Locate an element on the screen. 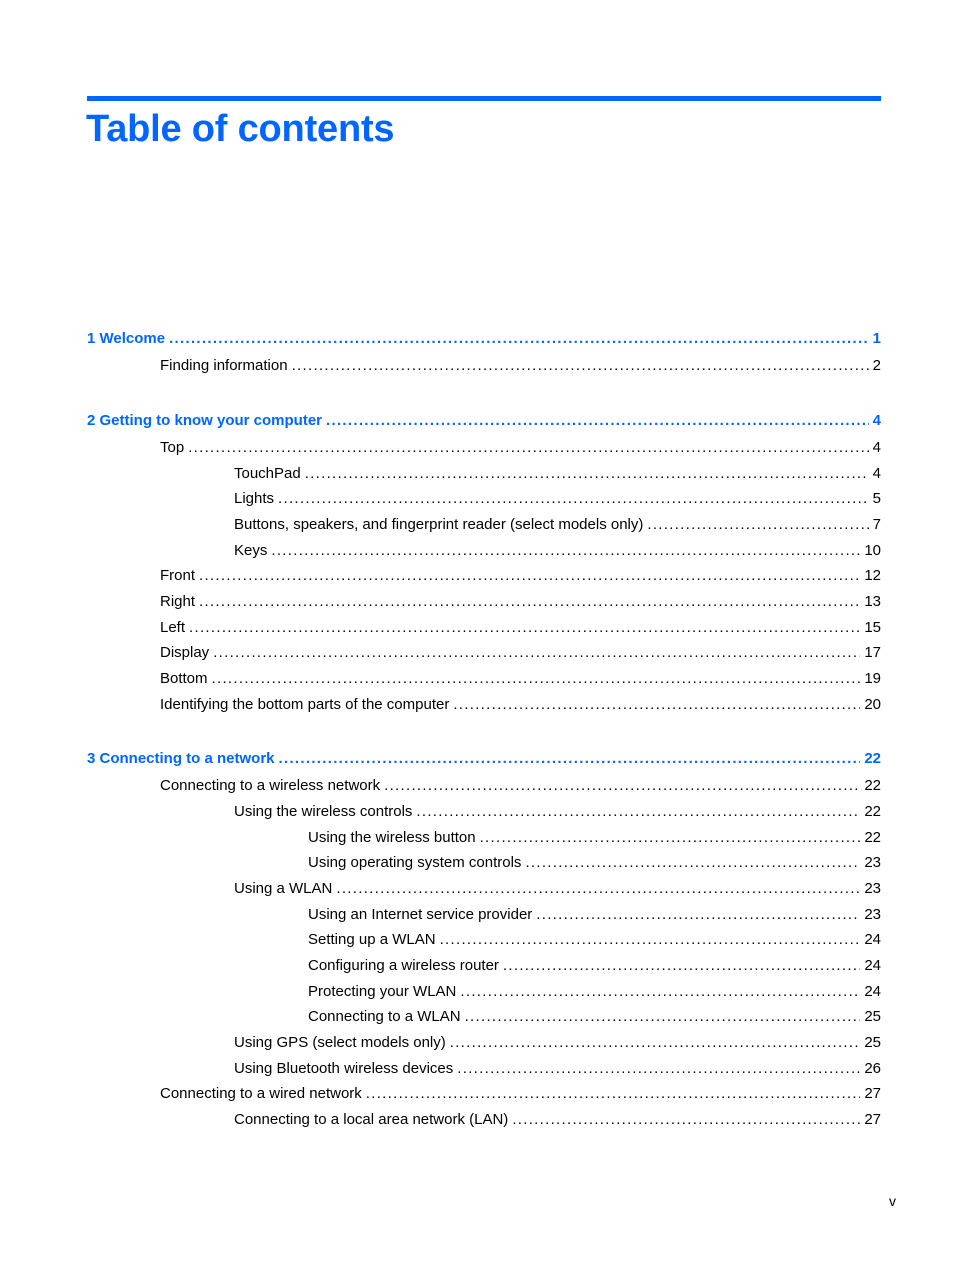 The width and height of the screenshot is (954, 1270). toc-chapter-entry: 1 Welcome 1 is located at coordinates (484, 339).